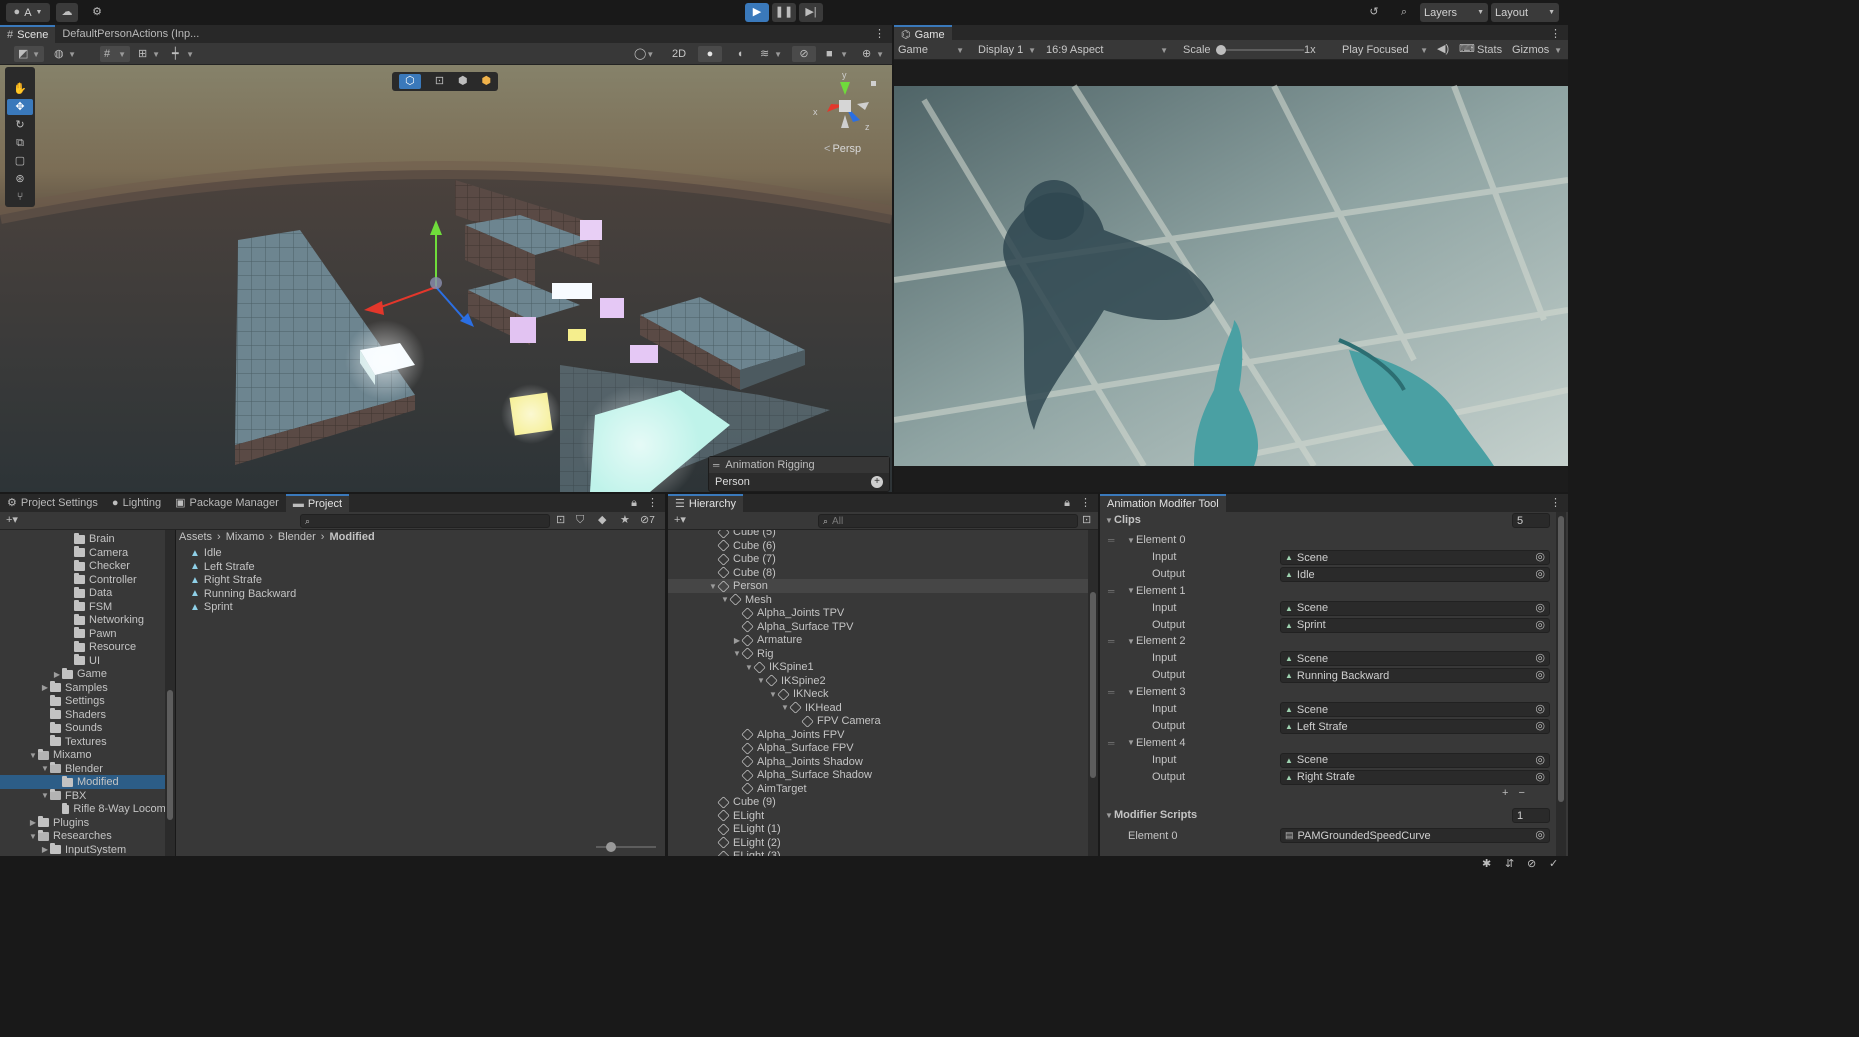 This screenshot has height=1037, width=1859. Describe the element at coordinates (243, 594) in the screenshot. I see `asset-list-item: ▲ Running Backward` at that location.